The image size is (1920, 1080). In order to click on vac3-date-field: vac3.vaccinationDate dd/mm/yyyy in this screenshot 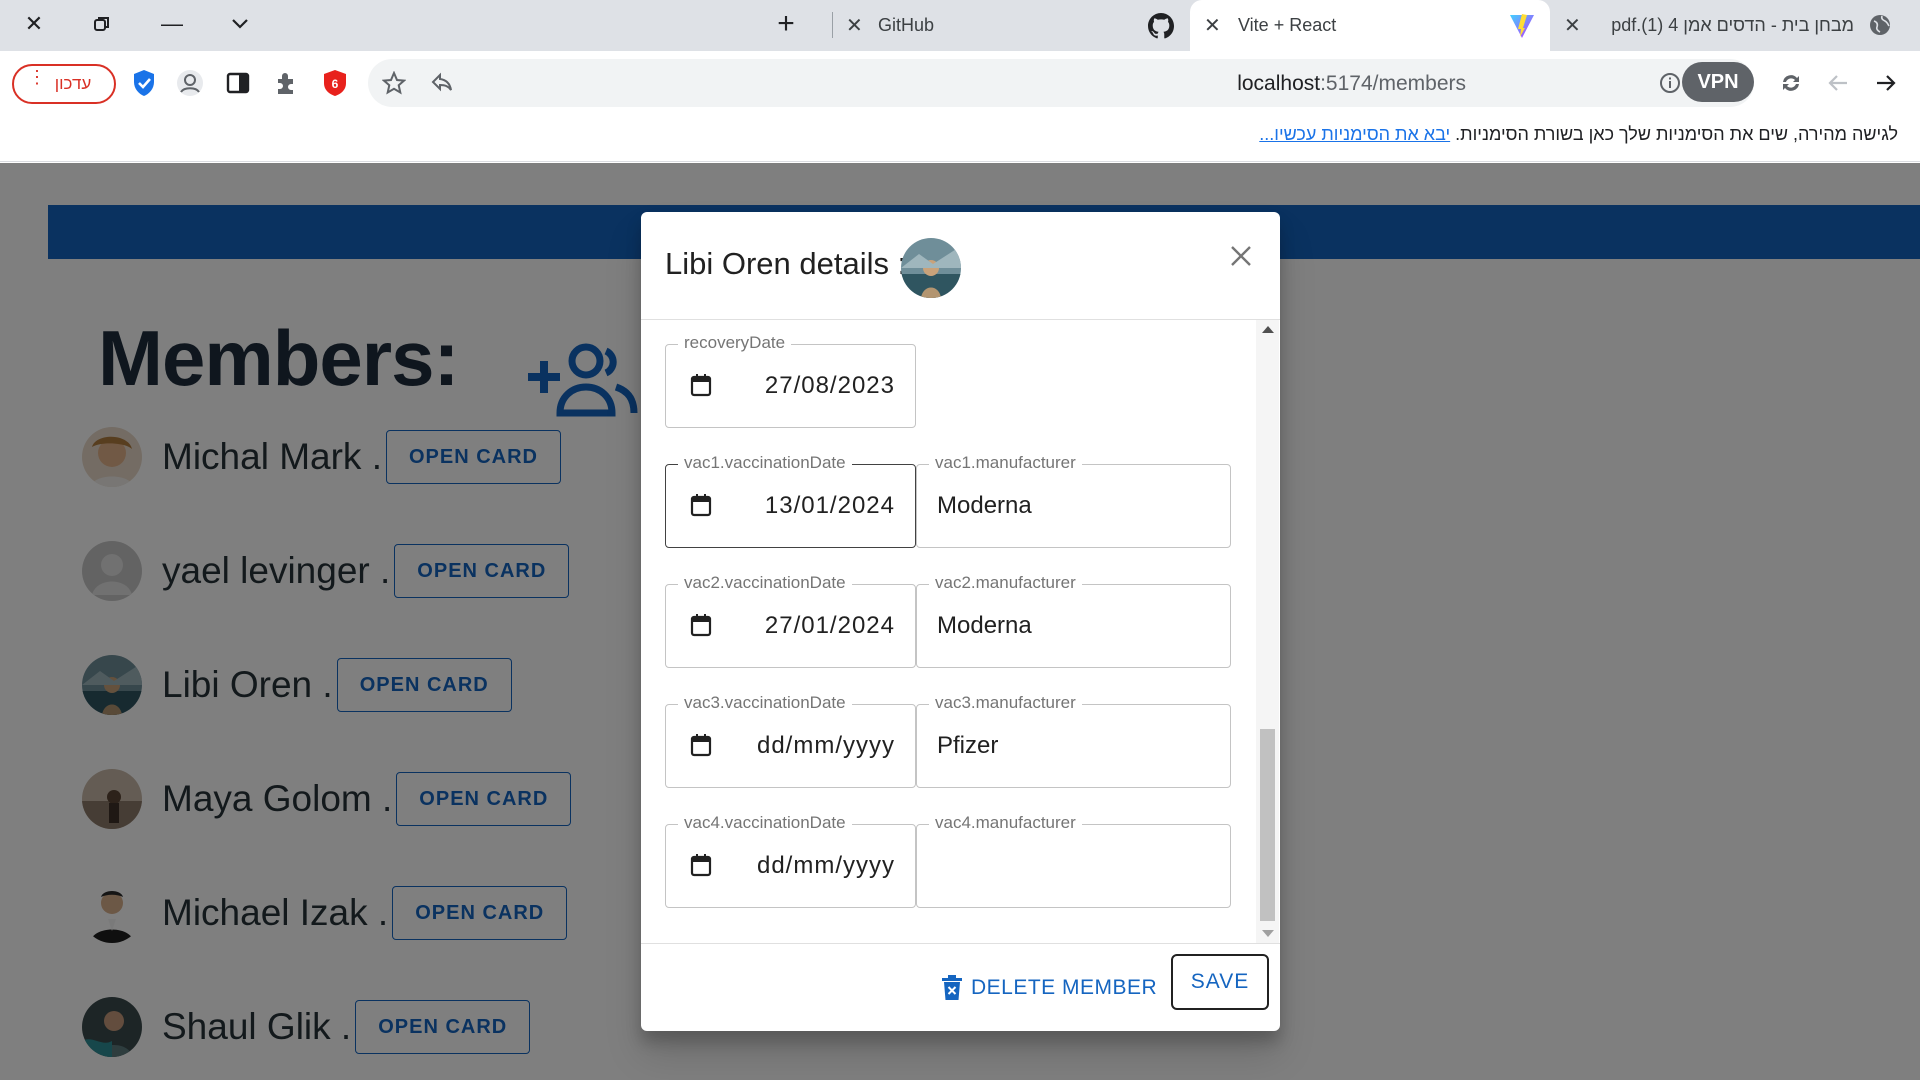, I will do `click(790, 740)`.